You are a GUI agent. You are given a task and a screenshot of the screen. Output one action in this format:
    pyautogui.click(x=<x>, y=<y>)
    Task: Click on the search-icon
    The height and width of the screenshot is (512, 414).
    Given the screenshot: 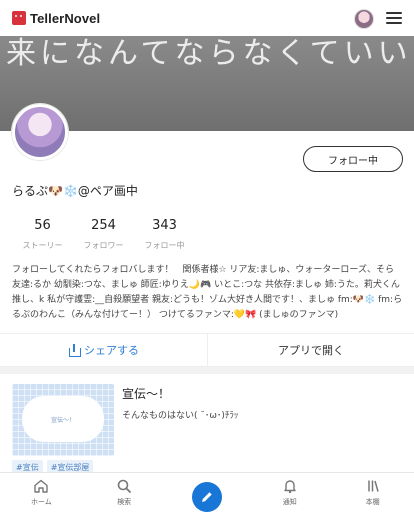 What is the action you would take?
    pyautogui.click(x=124, y=486)
    